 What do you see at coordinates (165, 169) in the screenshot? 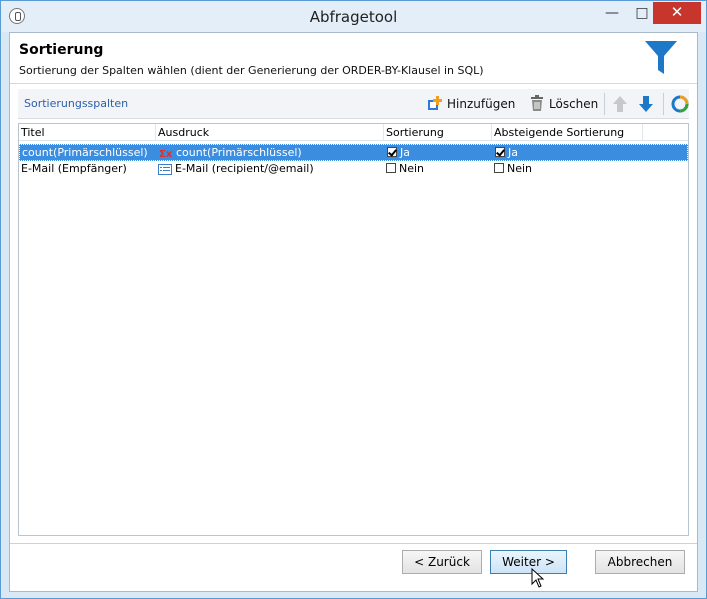
I see `field-icon` at bounding box center [165, 169].